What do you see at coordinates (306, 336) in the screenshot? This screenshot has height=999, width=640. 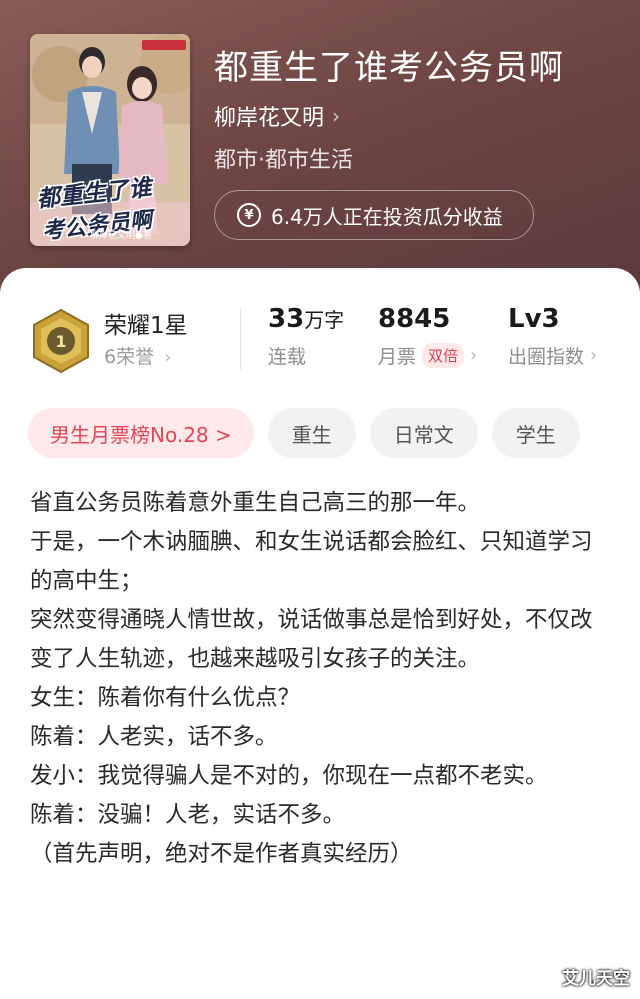 I see `stat-word-count: 33万字 连载` at bounding box center [306, 336].